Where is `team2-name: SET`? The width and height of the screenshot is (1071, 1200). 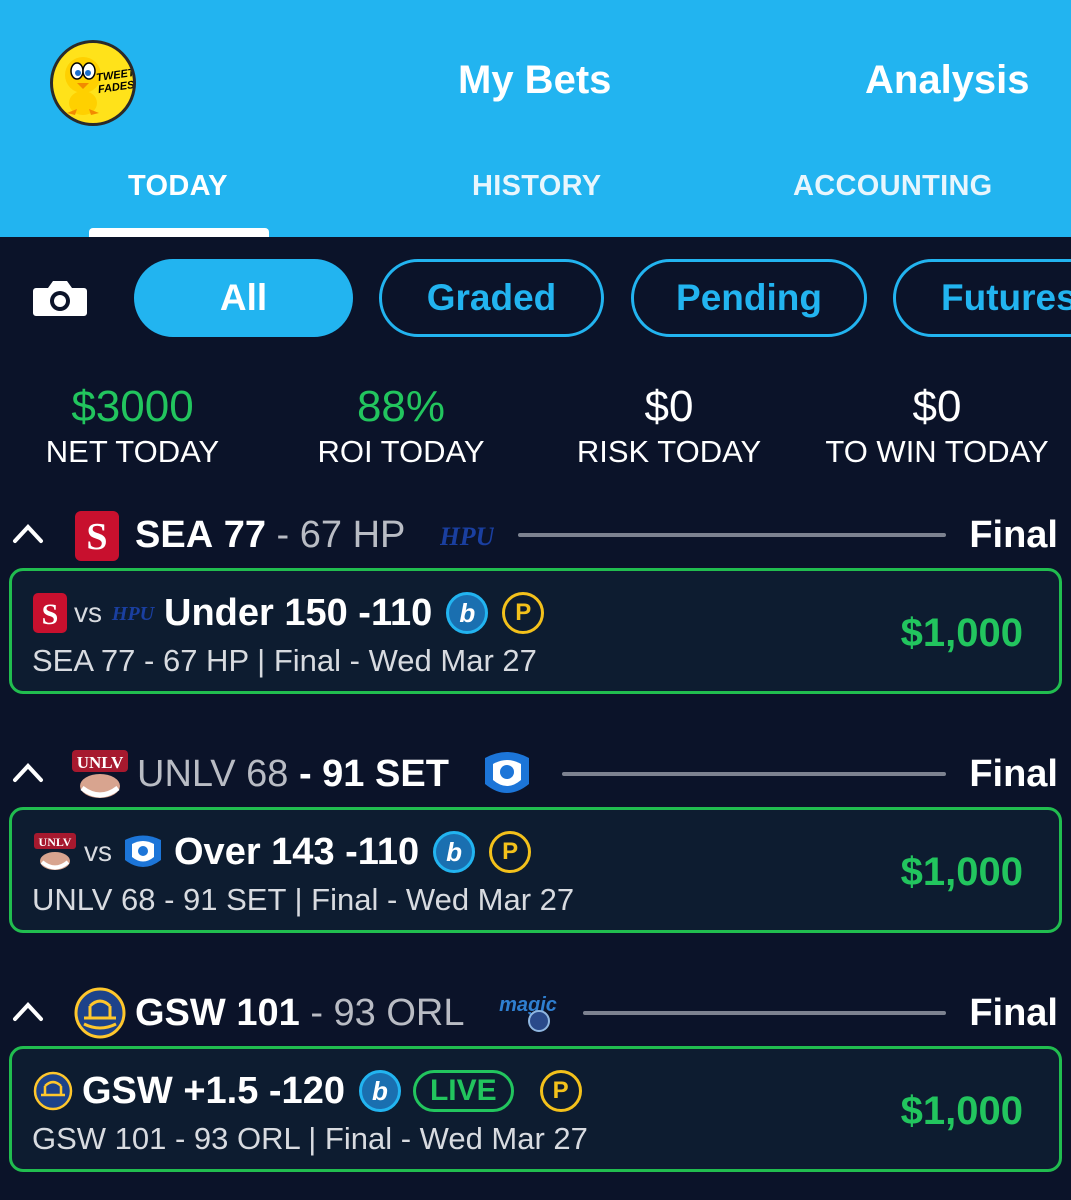
team2-name: SET is located at coordinates (412, 774).